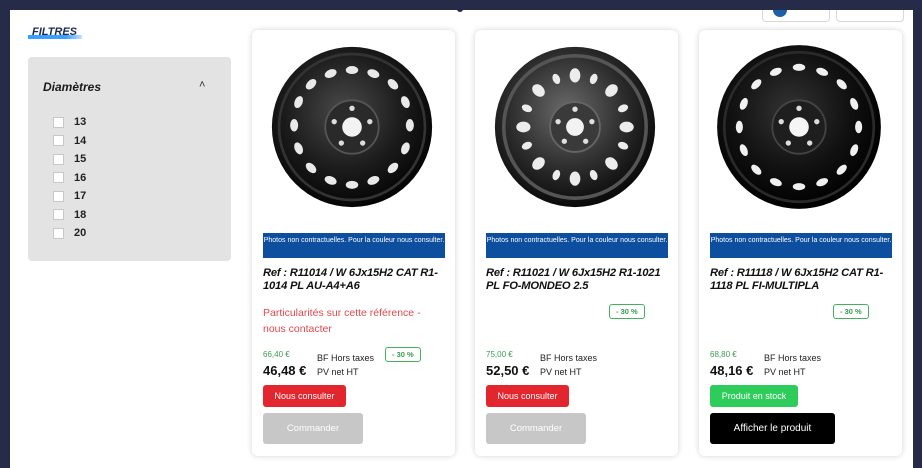 This screenshot has width=922, height=468. Describe the element at coordinates (754, 396) in the screenshot. I see `in-stock-button: Produit en stock` at that location.